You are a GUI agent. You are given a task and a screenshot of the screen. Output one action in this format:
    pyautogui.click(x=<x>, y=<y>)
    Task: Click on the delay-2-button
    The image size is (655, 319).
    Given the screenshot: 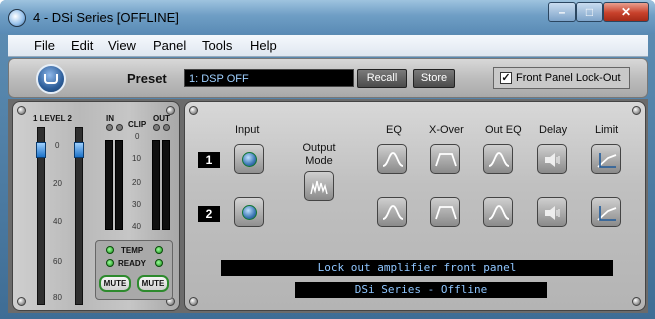 What is the action you would take?
    pyautogui.click(x=552, y=212)
    